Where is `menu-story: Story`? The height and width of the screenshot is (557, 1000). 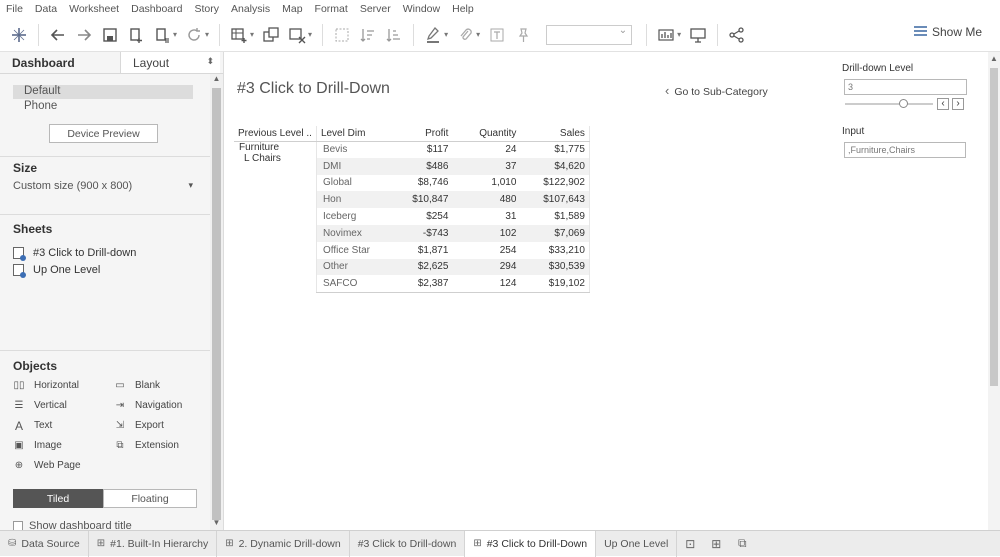
menu-story: Story is located at coordinates (206, 9).